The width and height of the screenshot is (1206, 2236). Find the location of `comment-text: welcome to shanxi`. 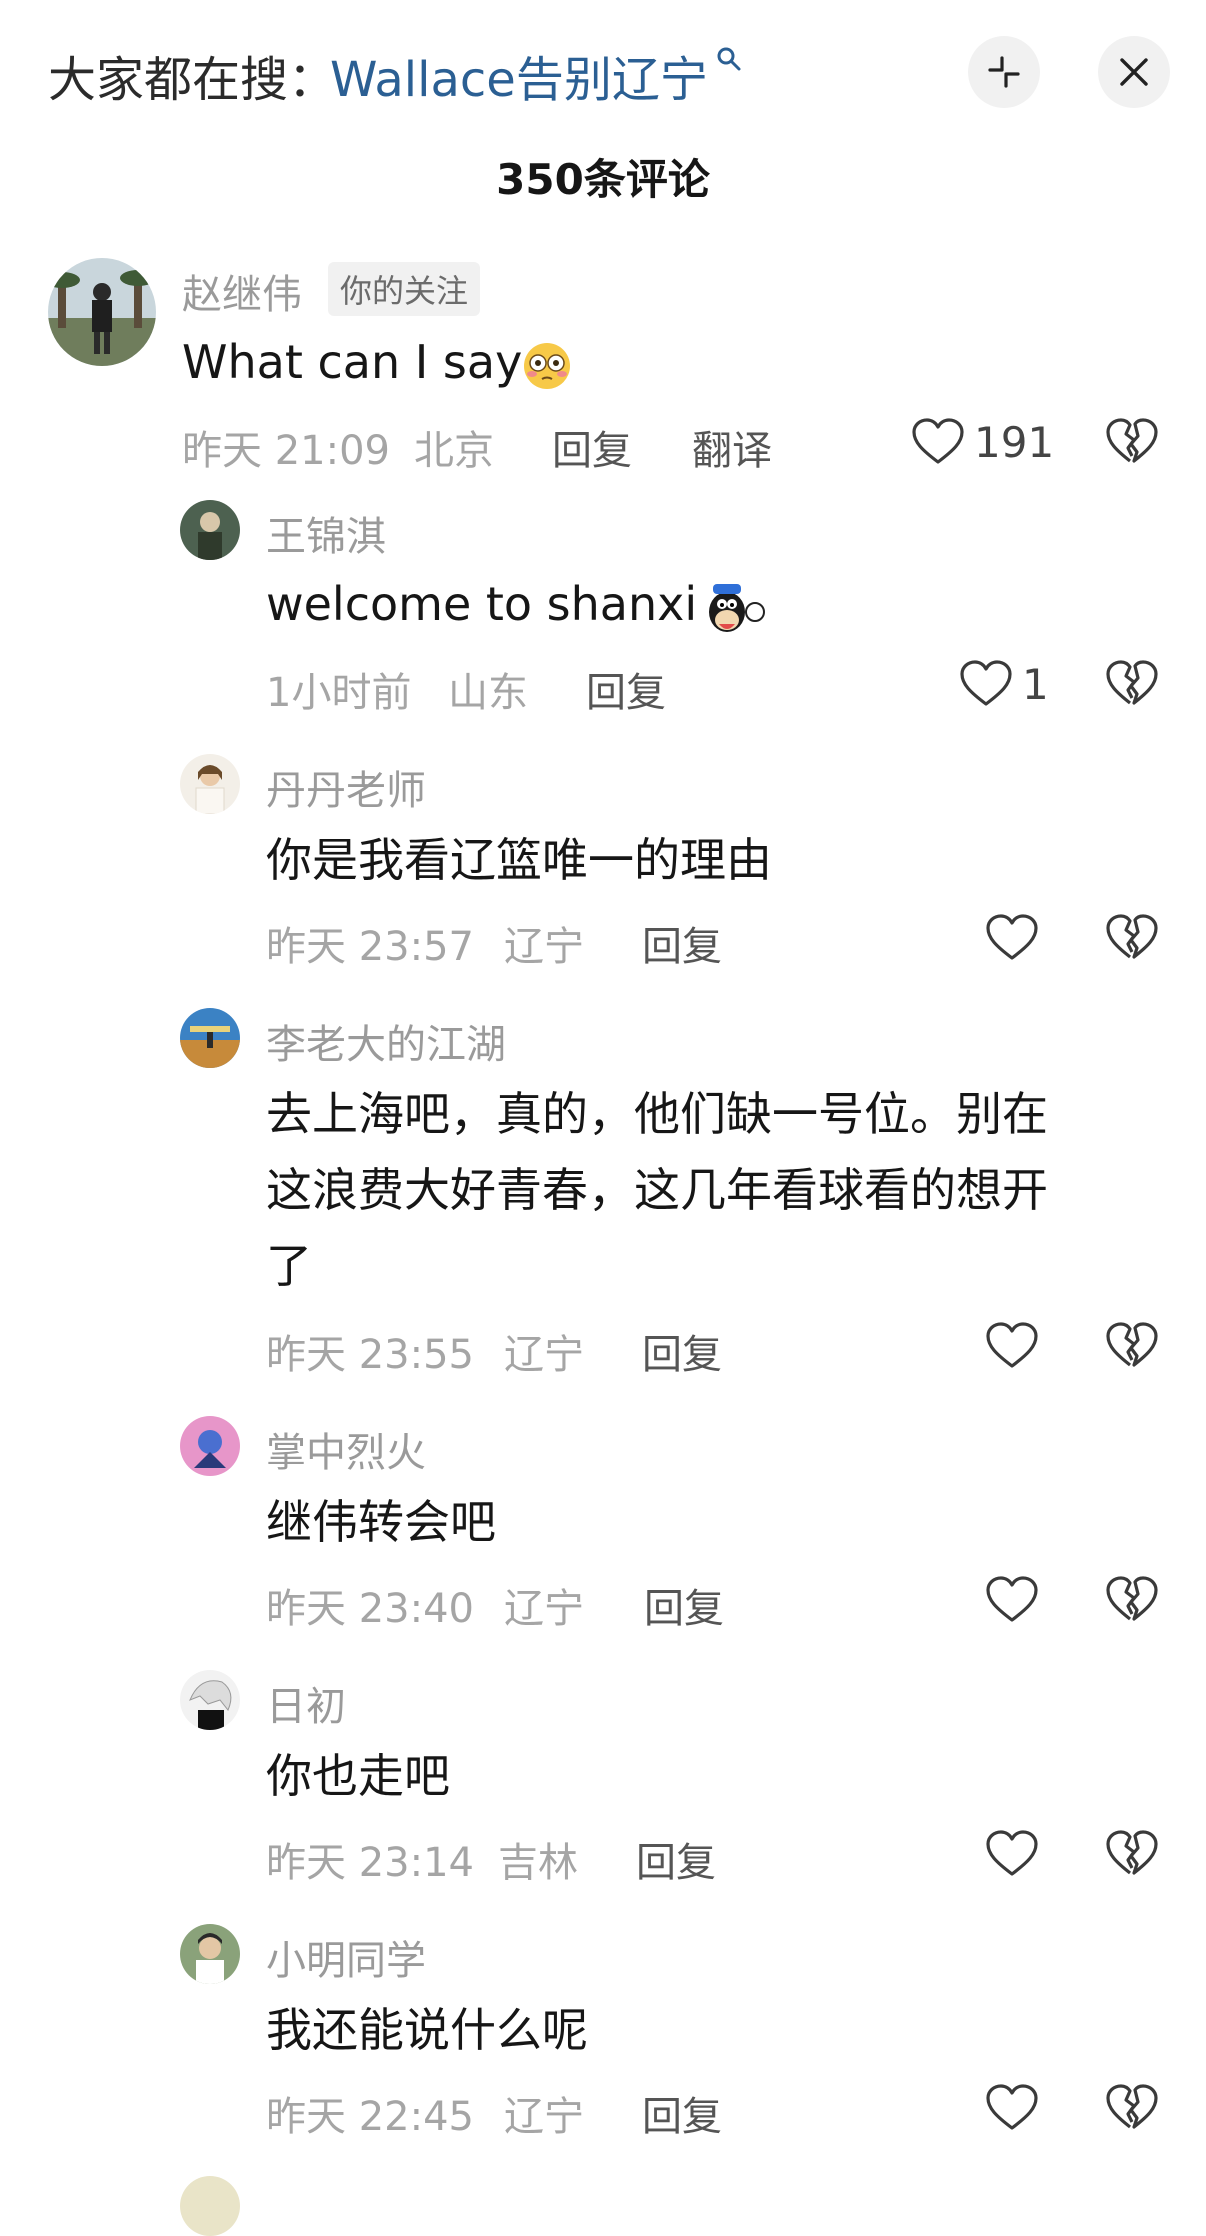

comment-text: welcome to shanxi is located at coordinates (516, 604).